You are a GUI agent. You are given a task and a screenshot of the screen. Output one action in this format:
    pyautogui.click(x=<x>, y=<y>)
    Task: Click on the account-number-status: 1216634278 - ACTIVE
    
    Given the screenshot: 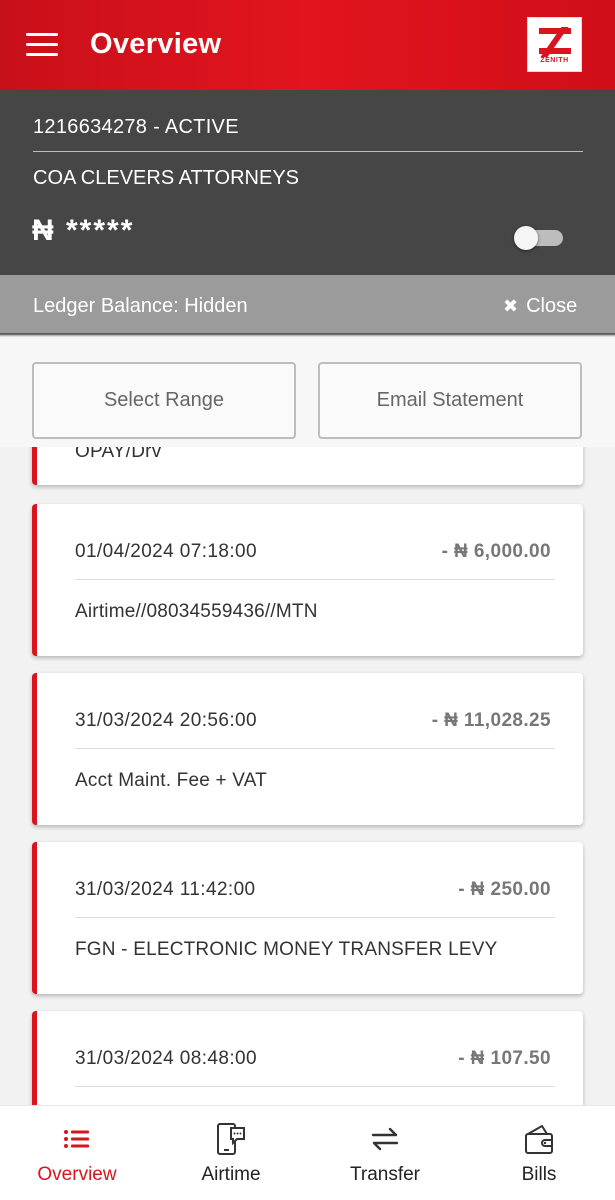 What is the action you would take?
    pyautogui.click(x=136, y=127)
    